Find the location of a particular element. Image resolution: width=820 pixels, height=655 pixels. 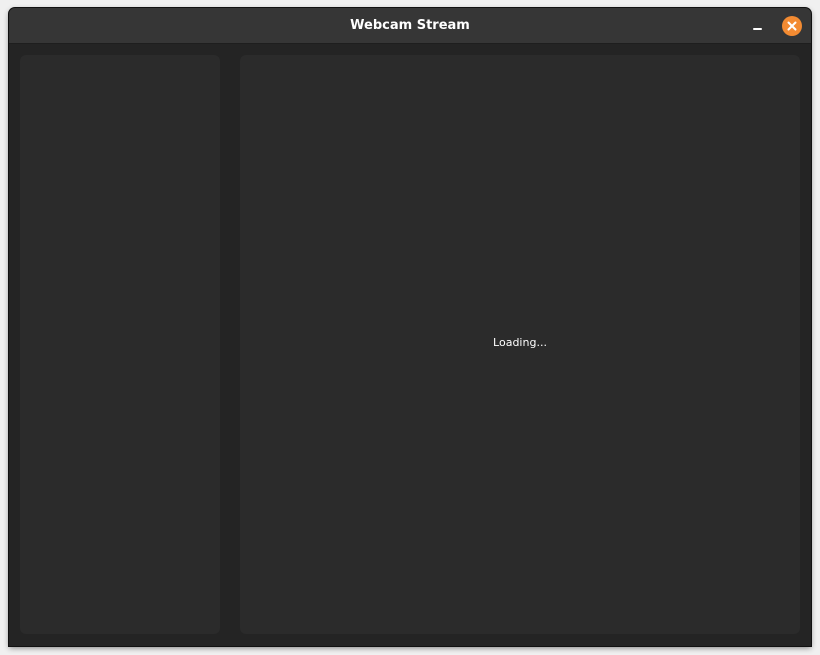

close-icon is located at coordinates (792, 26).